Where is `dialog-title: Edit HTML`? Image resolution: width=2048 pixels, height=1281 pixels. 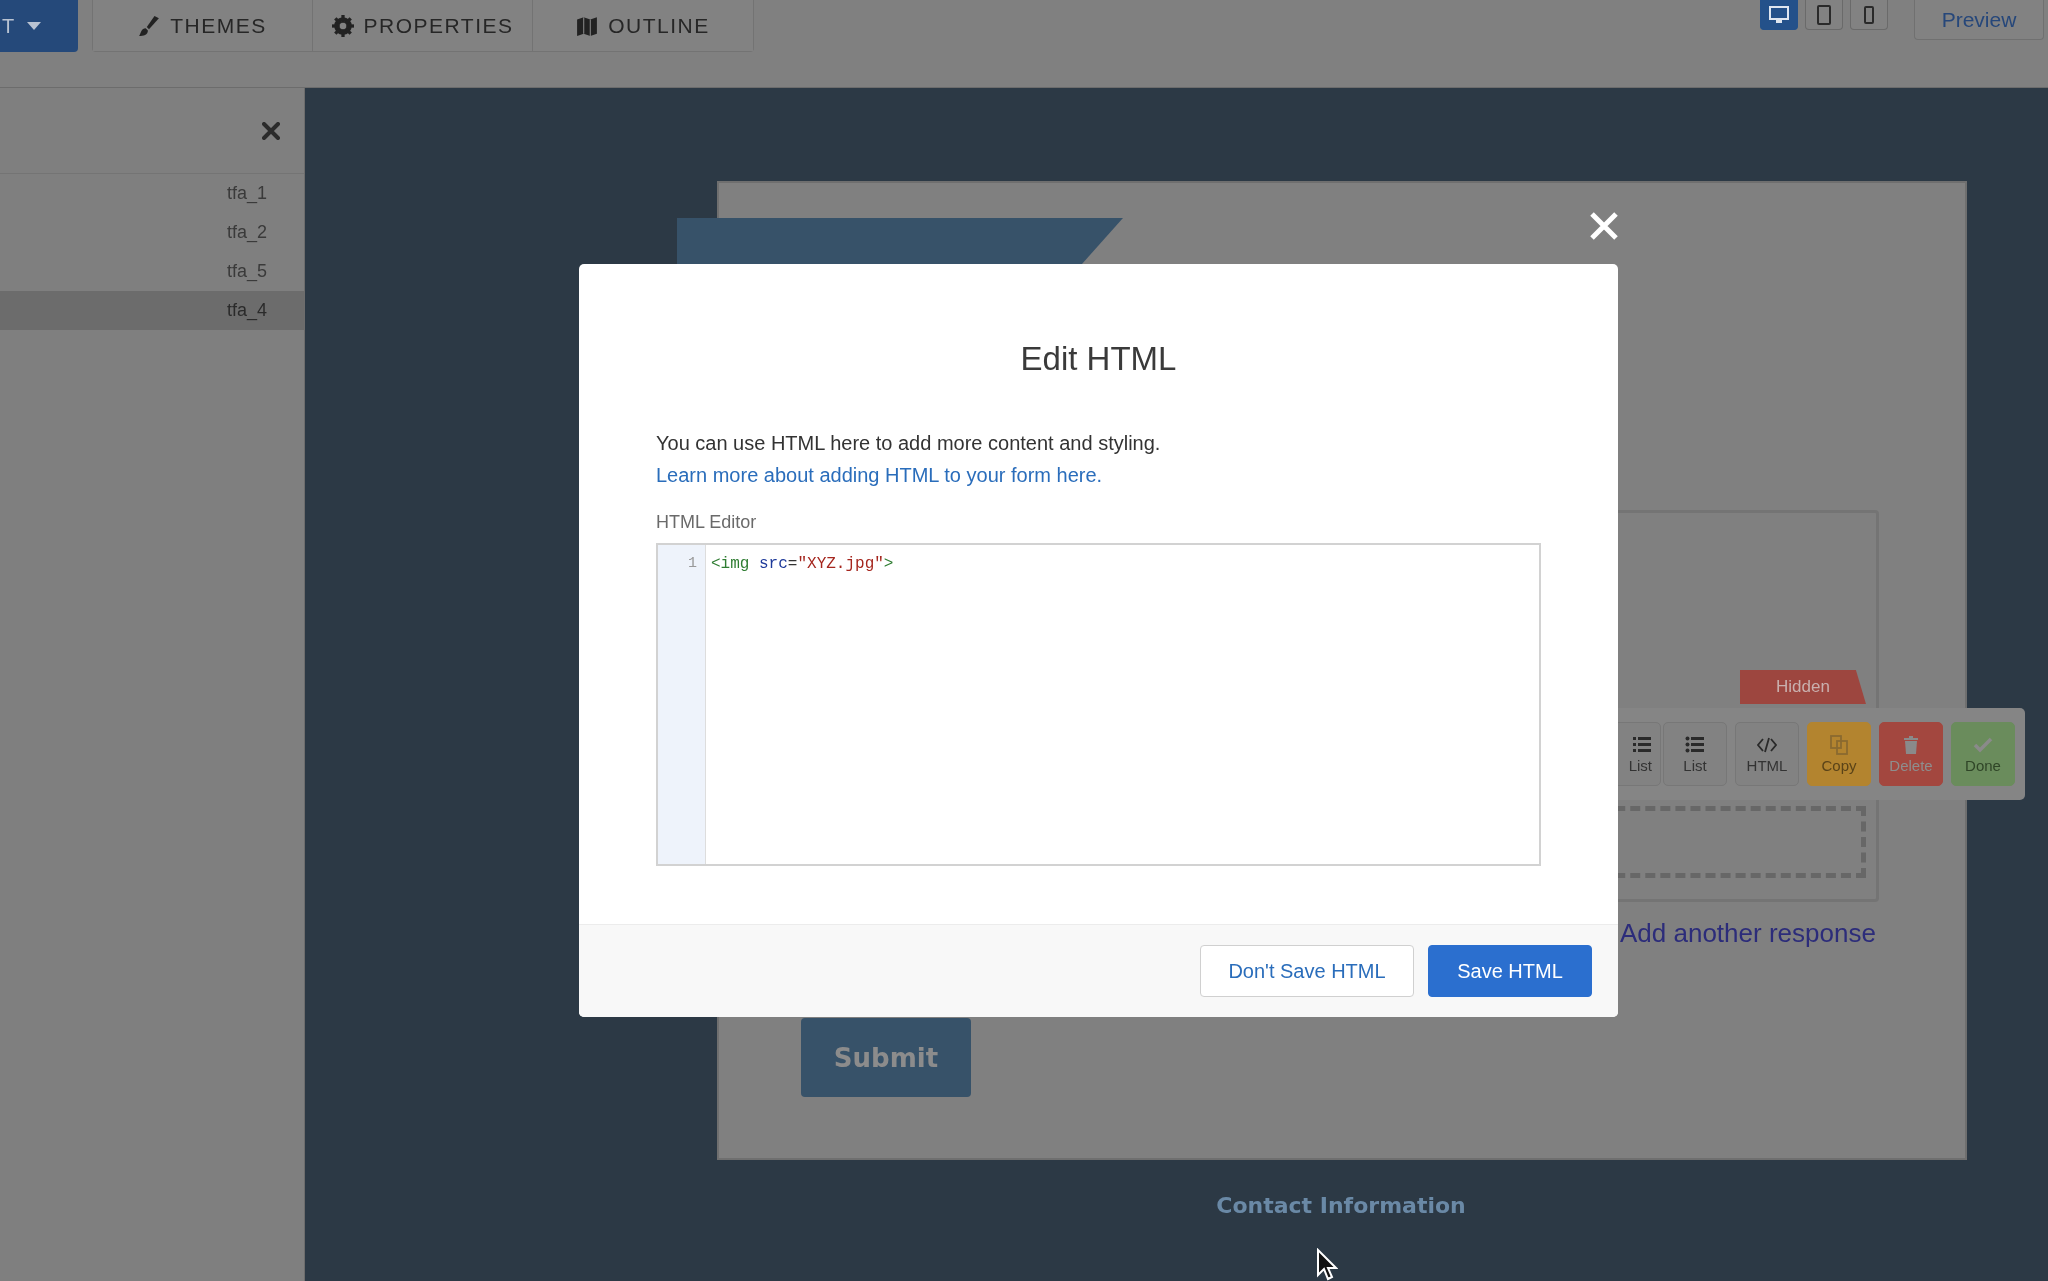
dialog-title: Edit HTML is located at coordinates (1098, 359).